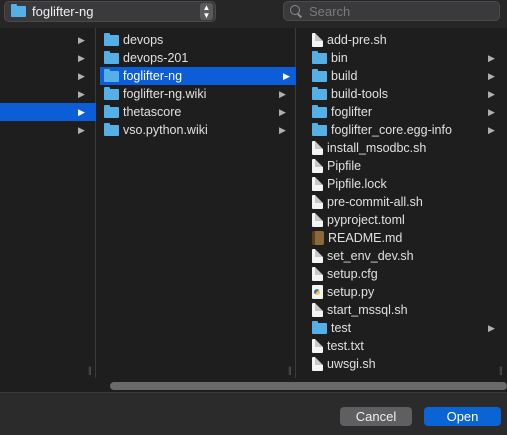 This screenshot has height=435, width=507. I want to click on item-label: foglifter_core.egg-info, so click(391, 130).